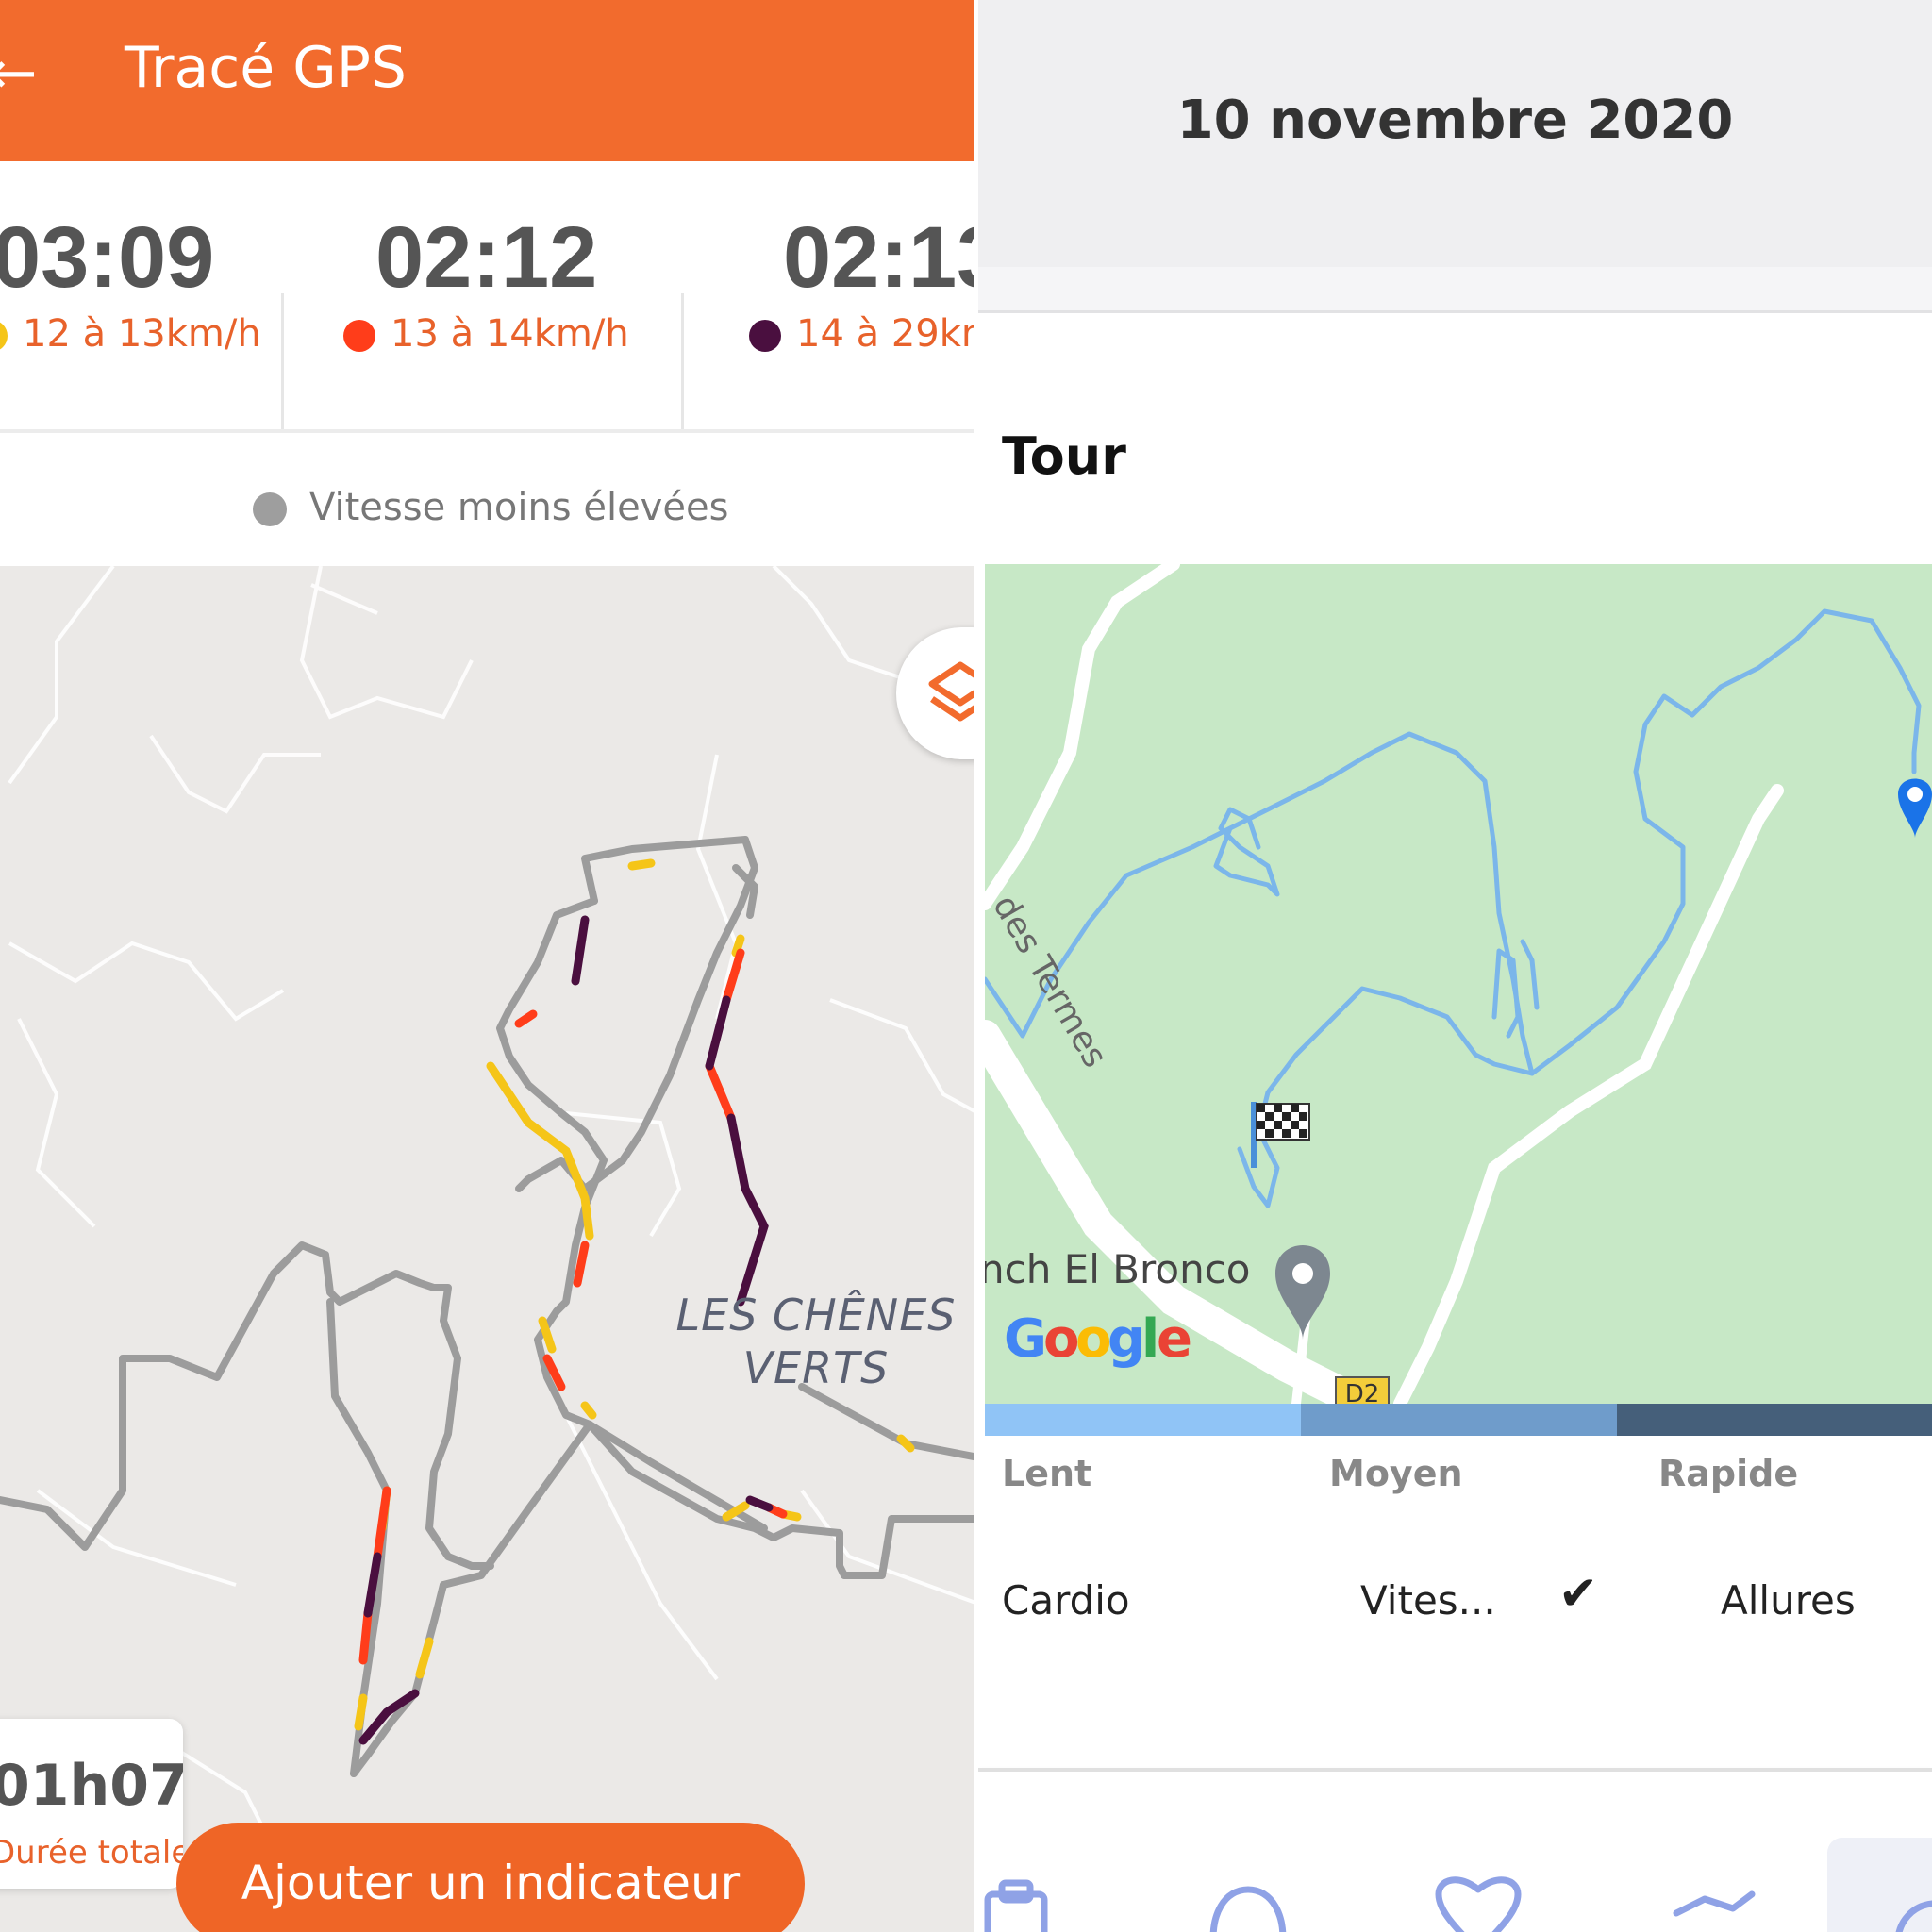 The height and width of the screenshot is (1932, 1932). I want to click on date-header: 10 novembre 2020, so click(1455, 133).